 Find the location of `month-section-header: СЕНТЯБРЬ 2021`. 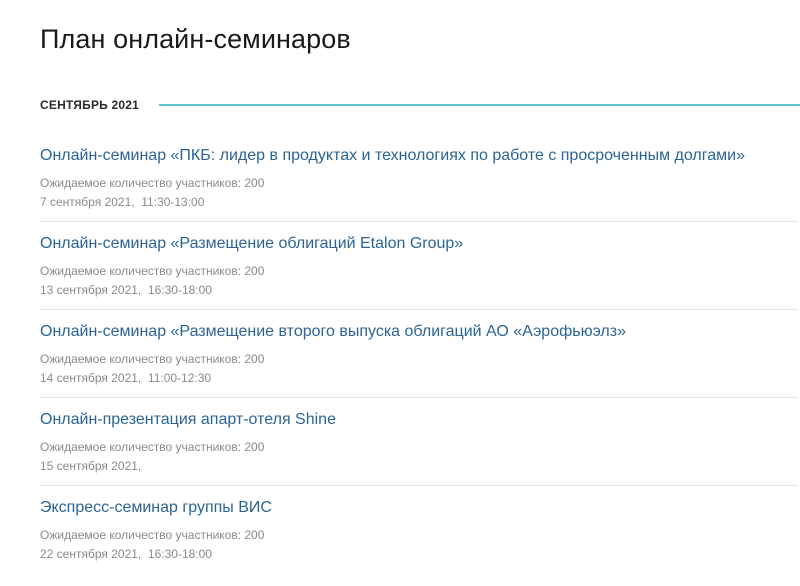

month-section-header: СЕНТЯБРЬ 2021 is located at coordinates (420, 105).